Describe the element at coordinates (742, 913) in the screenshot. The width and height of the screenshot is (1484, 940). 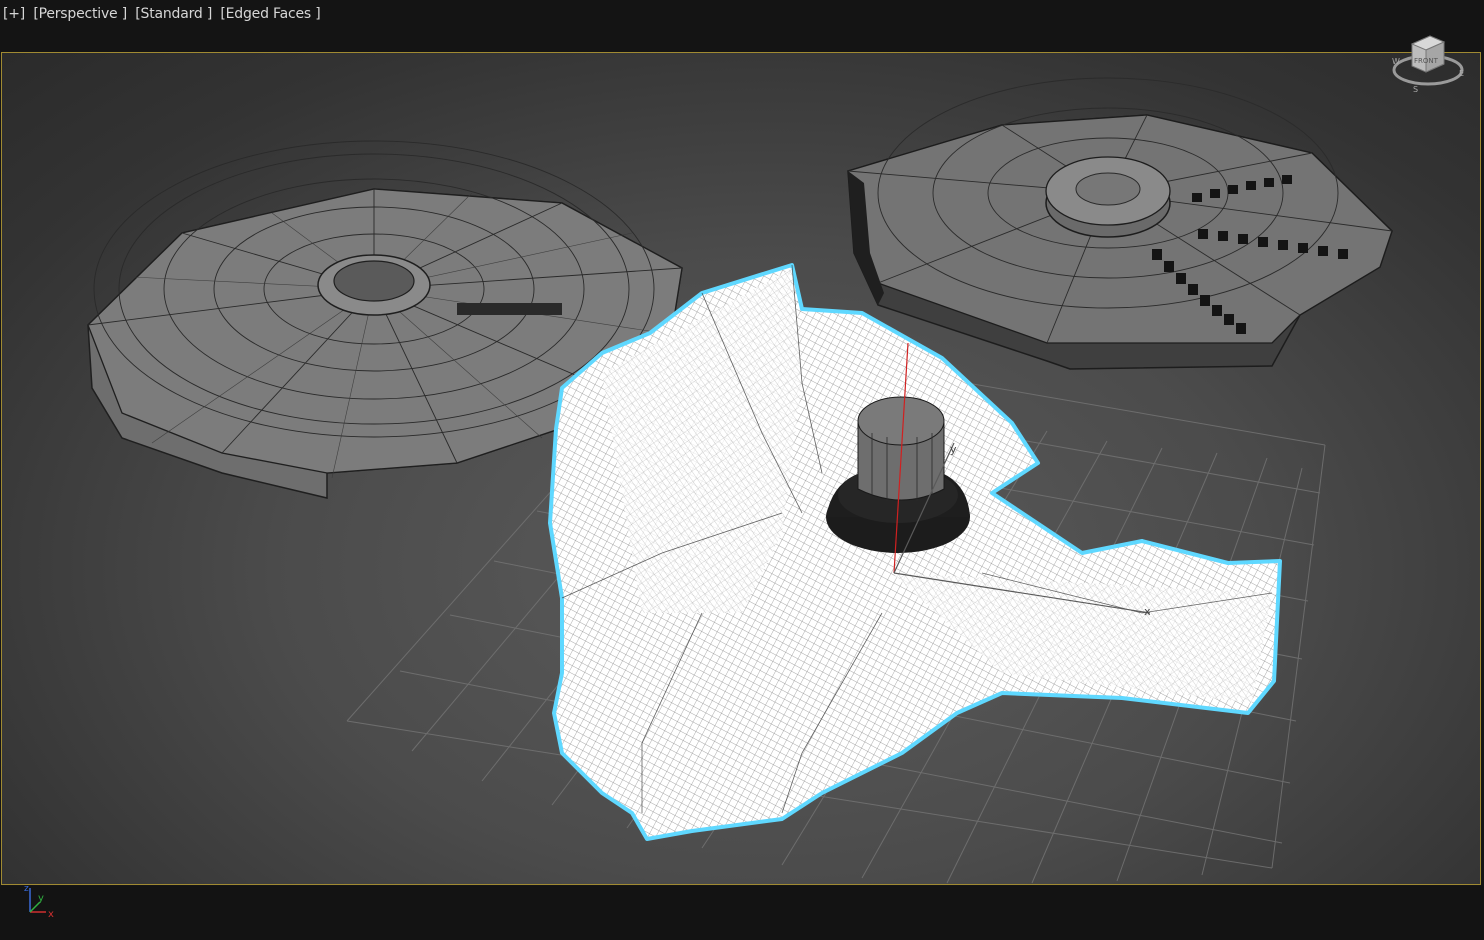
I see `viewport-footer` at that location.